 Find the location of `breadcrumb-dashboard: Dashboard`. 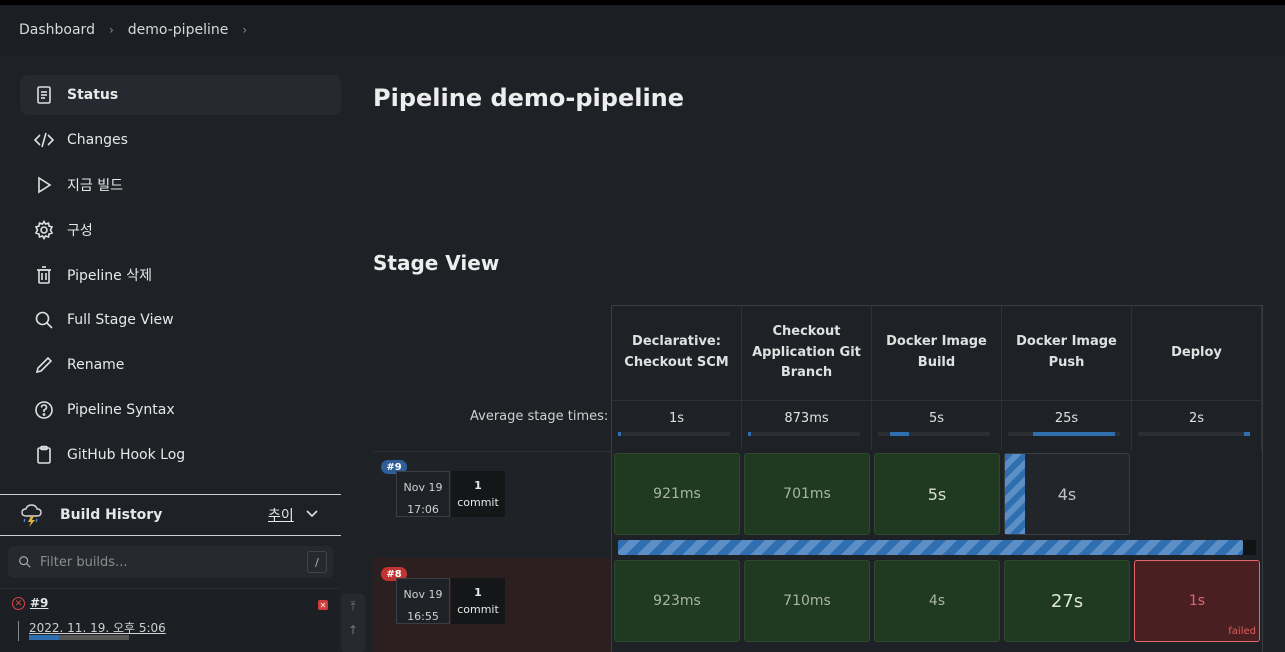

breadcrumb-dashboard: Dashboard is located at coordinates (57, 30).